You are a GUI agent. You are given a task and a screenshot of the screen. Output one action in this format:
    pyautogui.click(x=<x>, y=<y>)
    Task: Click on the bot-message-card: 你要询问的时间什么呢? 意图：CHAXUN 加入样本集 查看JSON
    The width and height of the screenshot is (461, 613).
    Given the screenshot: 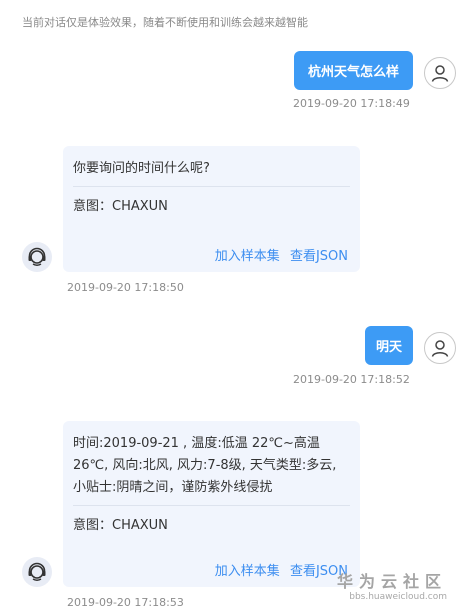 What is the action you would take?
    pyautogui.click(x=211, y=209)
    